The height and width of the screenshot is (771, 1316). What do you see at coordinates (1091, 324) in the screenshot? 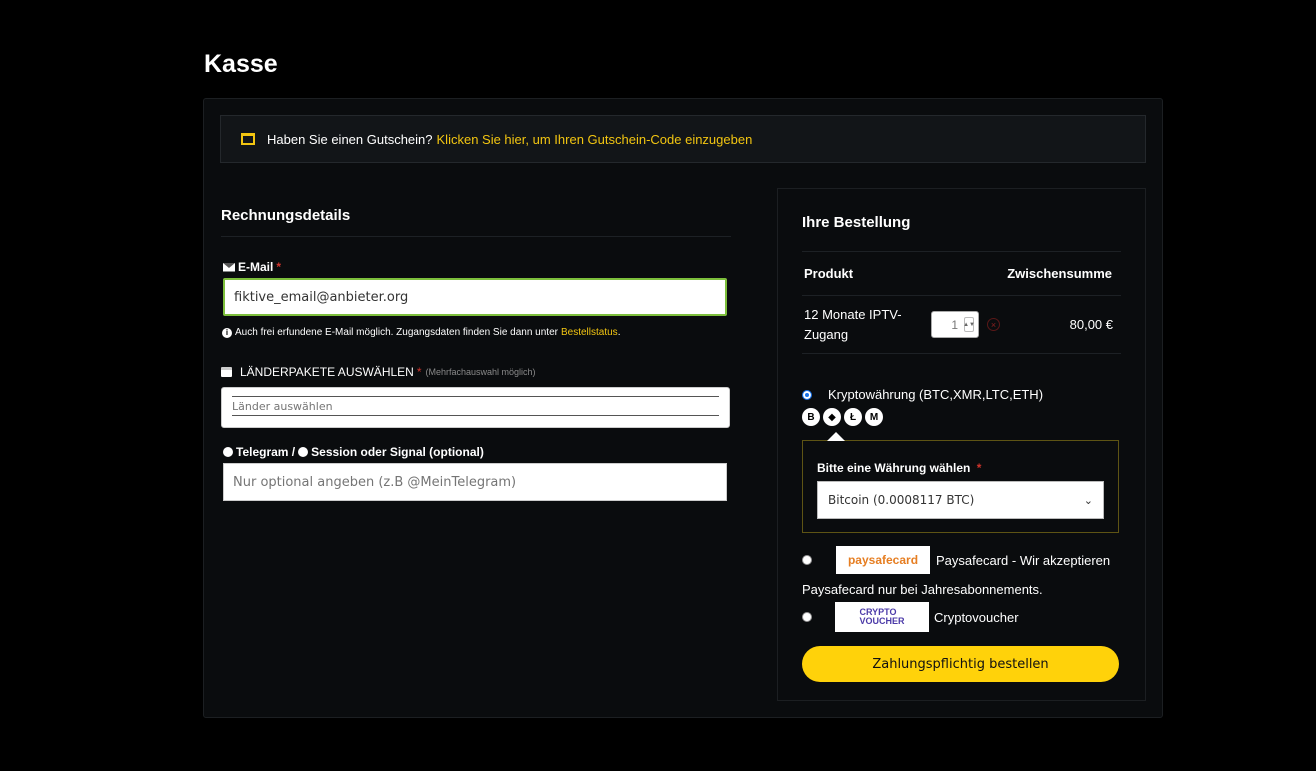
I see `item-price: 80,00 €` at bounding box center [1091, 324].